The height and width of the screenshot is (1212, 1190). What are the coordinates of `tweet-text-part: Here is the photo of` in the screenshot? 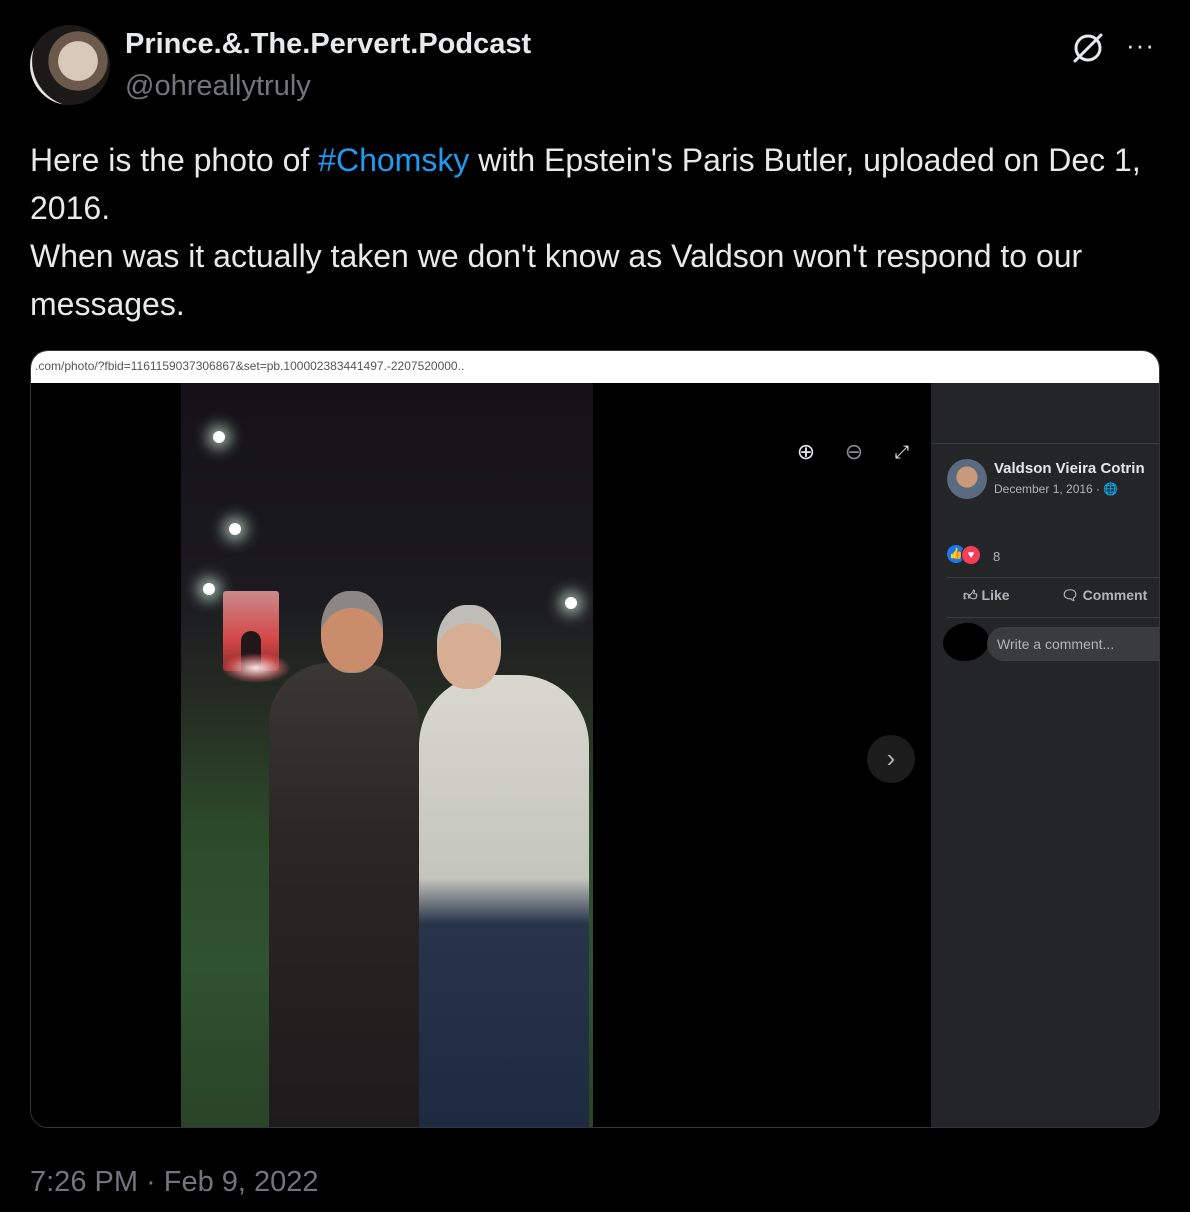 It's located at (174, 160).